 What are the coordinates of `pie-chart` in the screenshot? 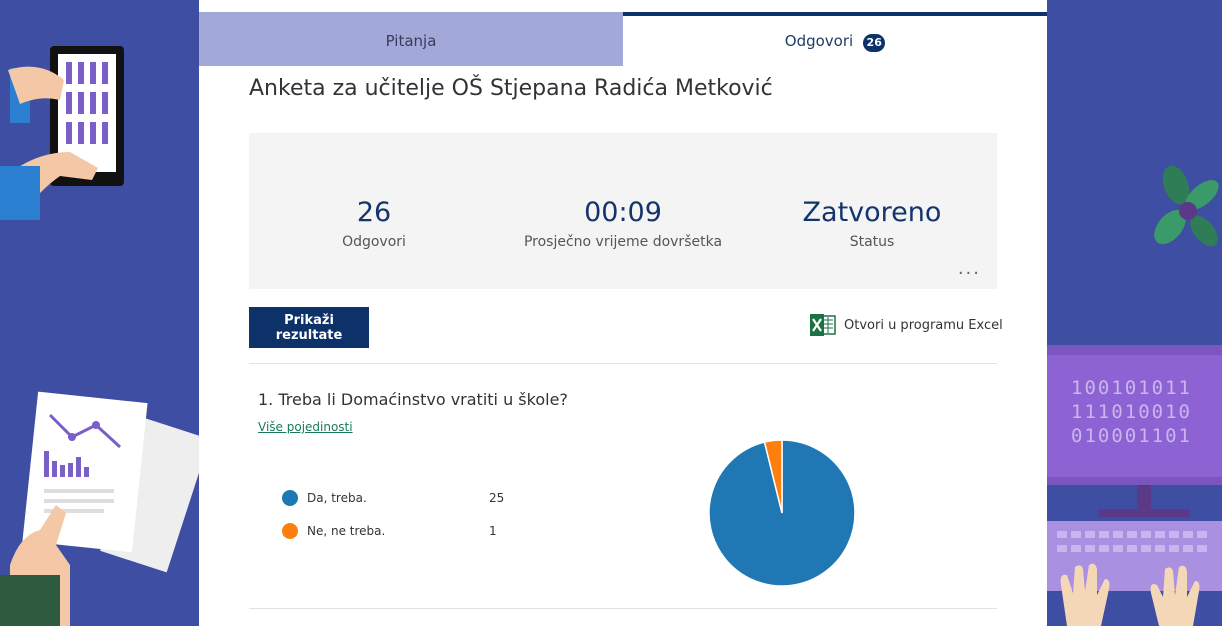 It's located at (782, 513).